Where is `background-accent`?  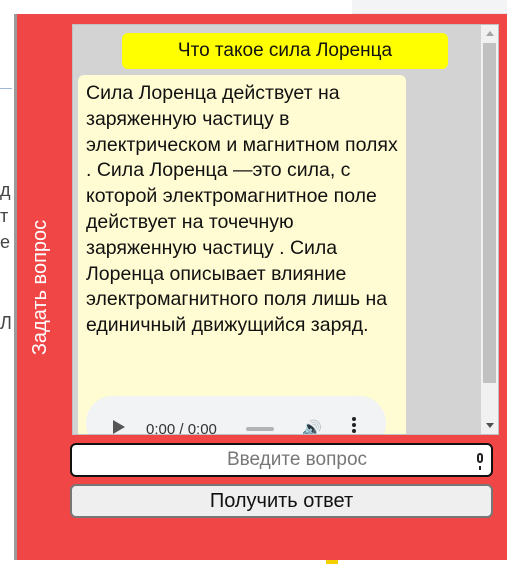 background-accent is located at coordinates (332, 562).